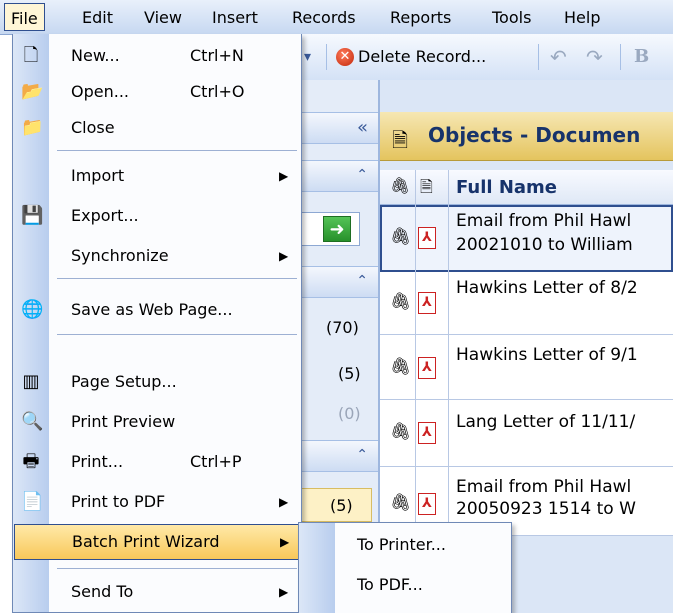 Image resolution: width=673 pixels, height=613 pixels. What do you see at coordinates (362, 127) in the screenshot?
I see `collapse-pane-icon: «` at bounding box center [362, 127].